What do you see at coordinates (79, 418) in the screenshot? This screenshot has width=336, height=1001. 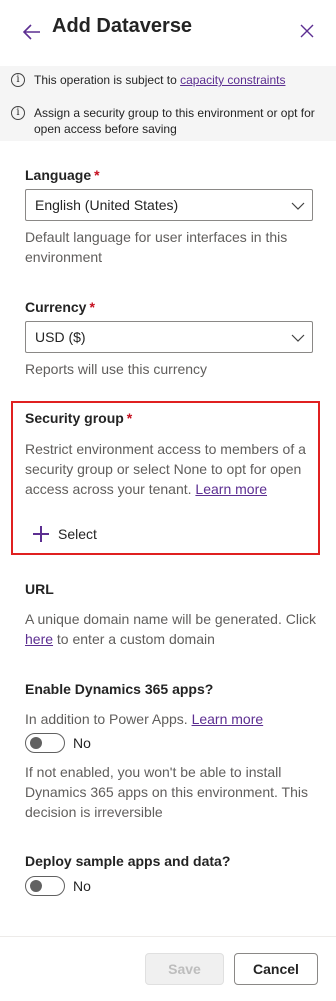 I see `security-group-label: Security group *` at bounding box center [79, 418].